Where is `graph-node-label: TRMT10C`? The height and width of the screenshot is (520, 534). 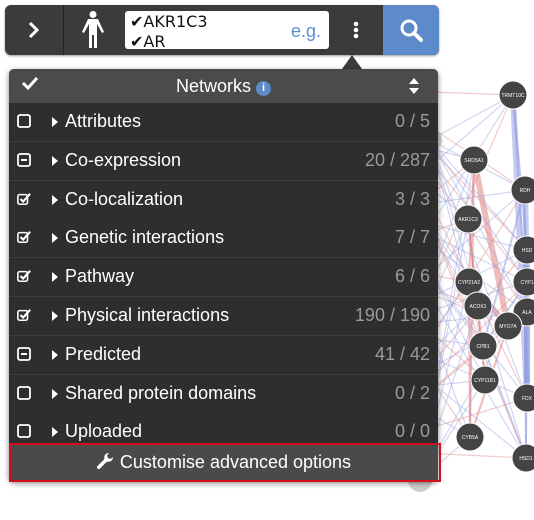
graph-node-label: TRMT10C is located at coordinates (512, 96).